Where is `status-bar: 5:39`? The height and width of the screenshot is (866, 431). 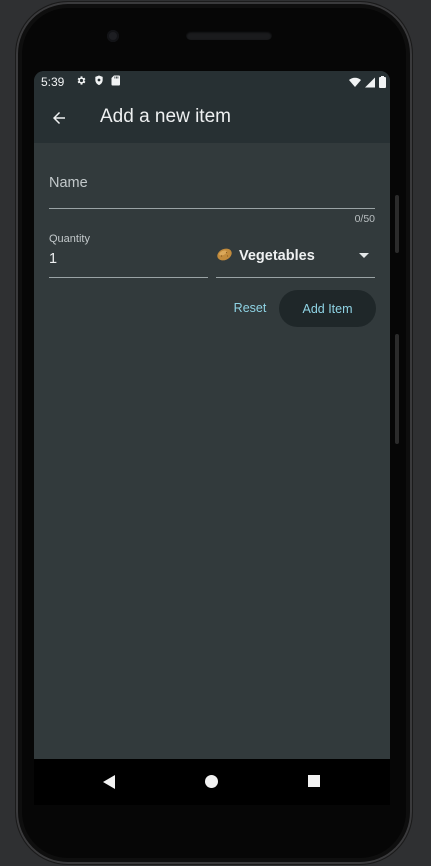
status-bar: 5:39 is located at coordinates (212, 82).